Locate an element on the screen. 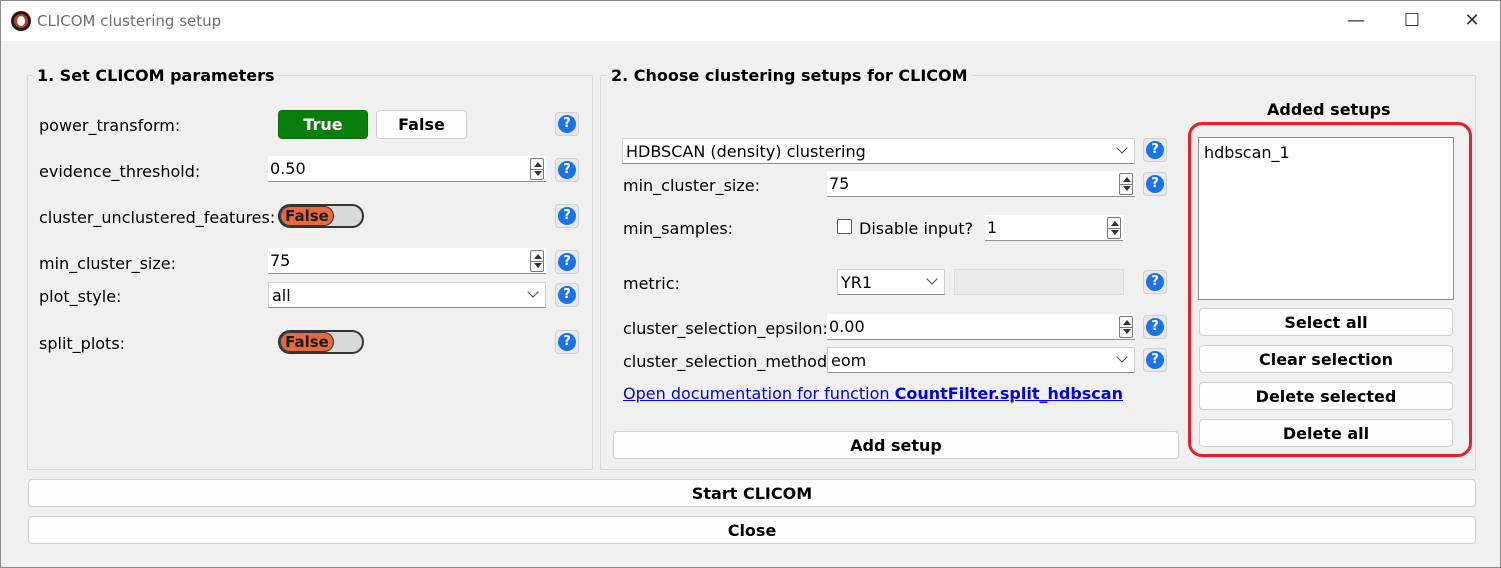  disable-input-label: Disable input? is located at coordinates (916, 228).